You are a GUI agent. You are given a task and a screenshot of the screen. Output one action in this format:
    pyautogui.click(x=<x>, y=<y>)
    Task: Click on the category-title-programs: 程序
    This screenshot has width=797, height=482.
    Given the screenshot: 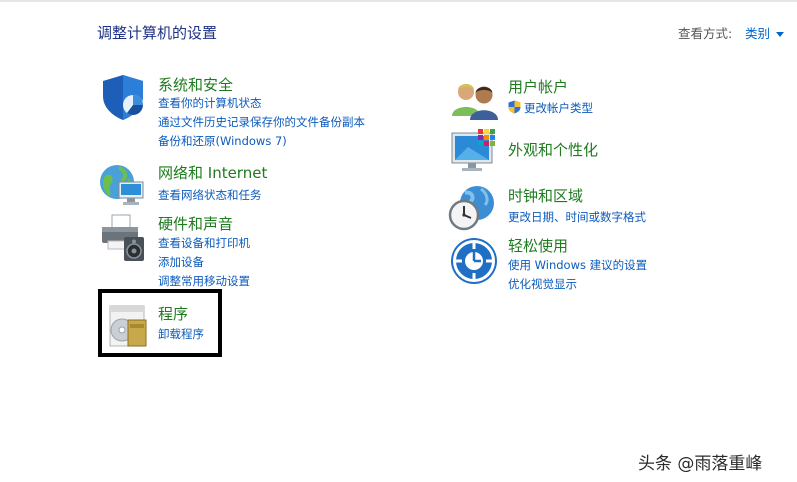 What is the action you would take?
    pyautogui.click(x=173, y=313)
    